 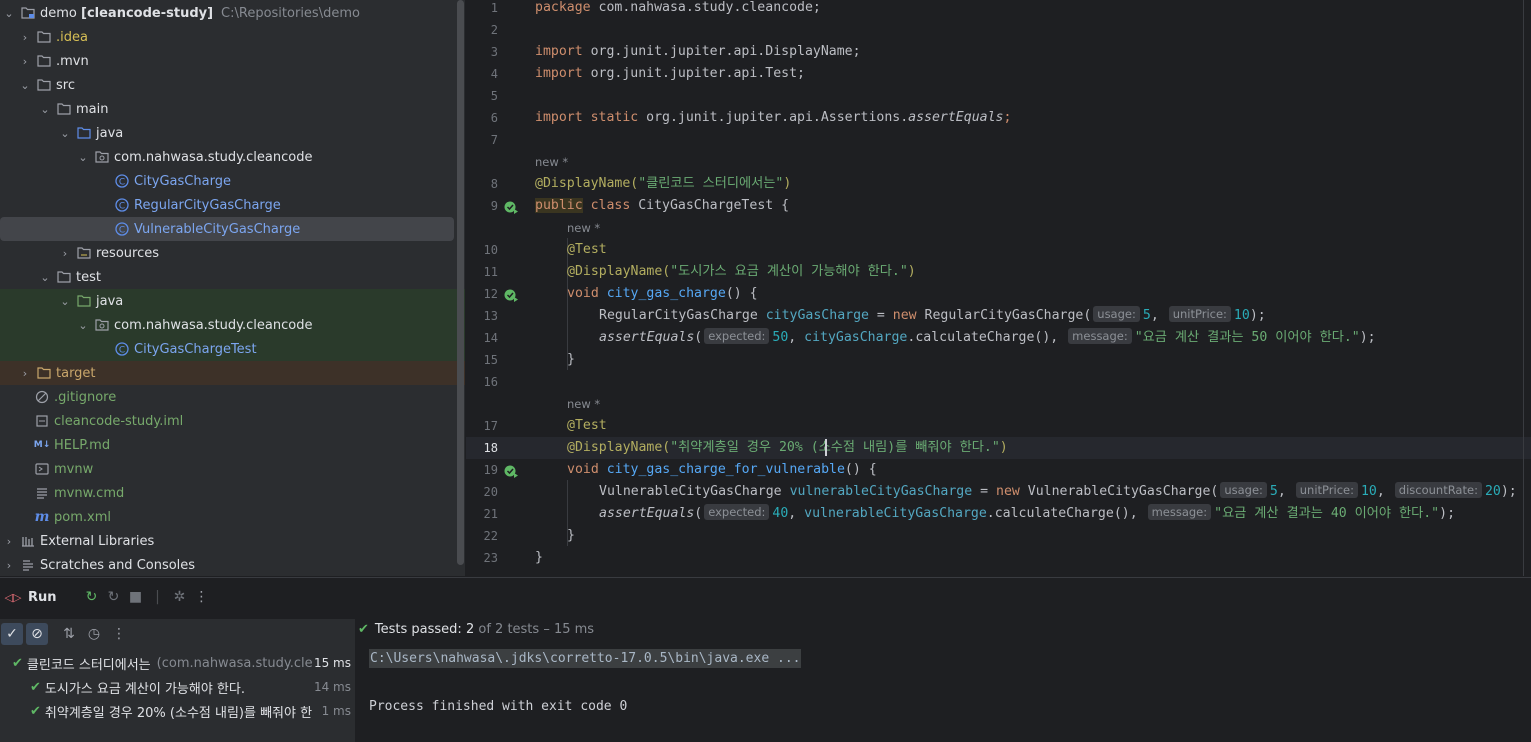 What do you see at coordinates (460, 282) in the screenshot?
I see `tree-scrollbar` at bounding box center [460, 282].